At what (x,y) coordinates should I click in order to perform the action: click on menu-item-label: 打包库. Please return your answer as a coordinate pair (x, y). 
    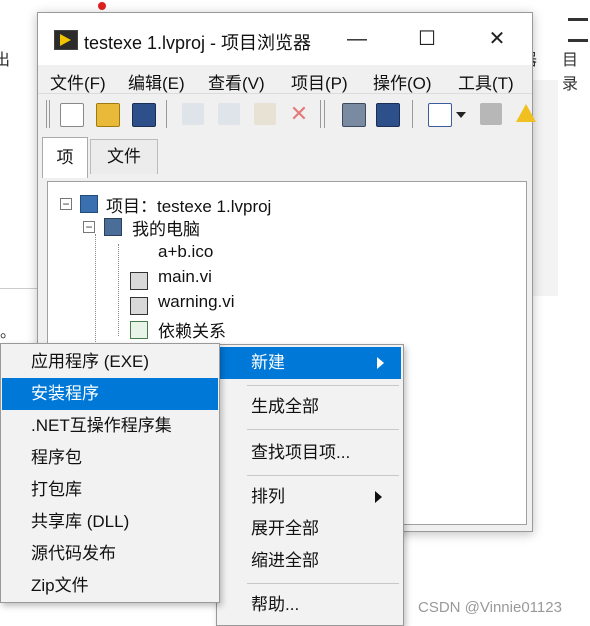
    Looking at the image, I should click on (56, 489).